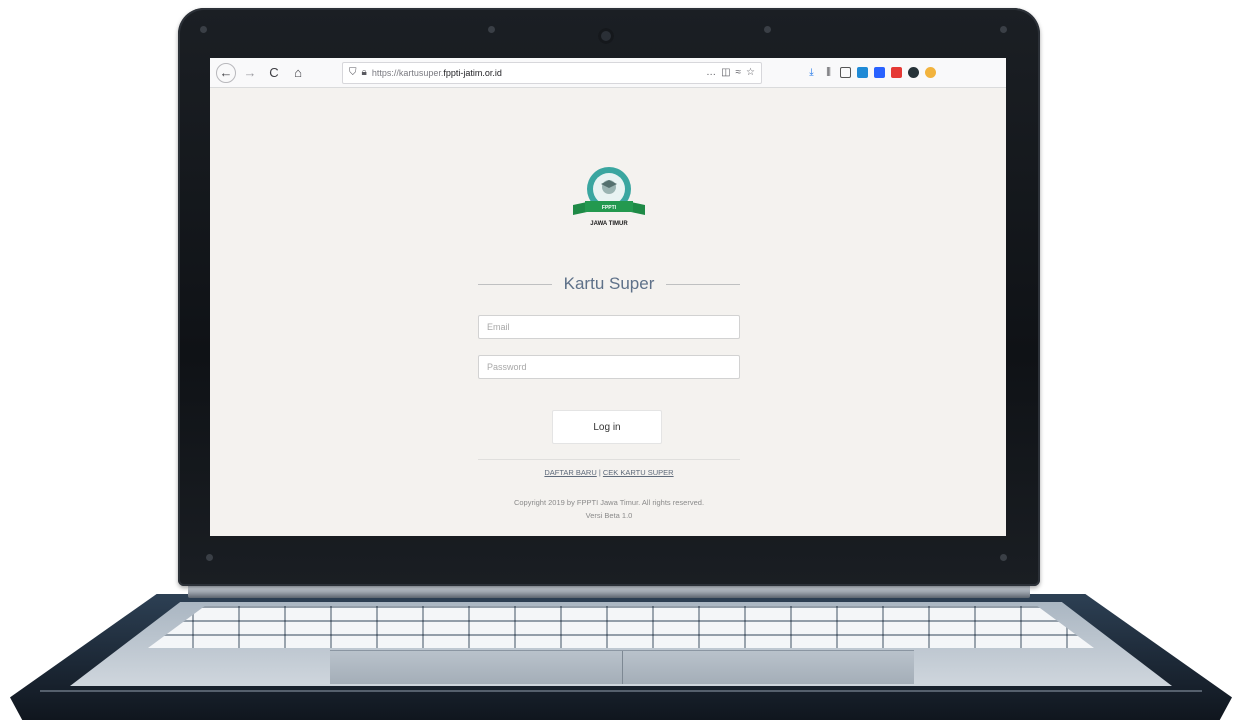  What do you see at coordinates (703, 284) in the screenshot?
I see `title-rule-right` at bounding box center [703, 284].